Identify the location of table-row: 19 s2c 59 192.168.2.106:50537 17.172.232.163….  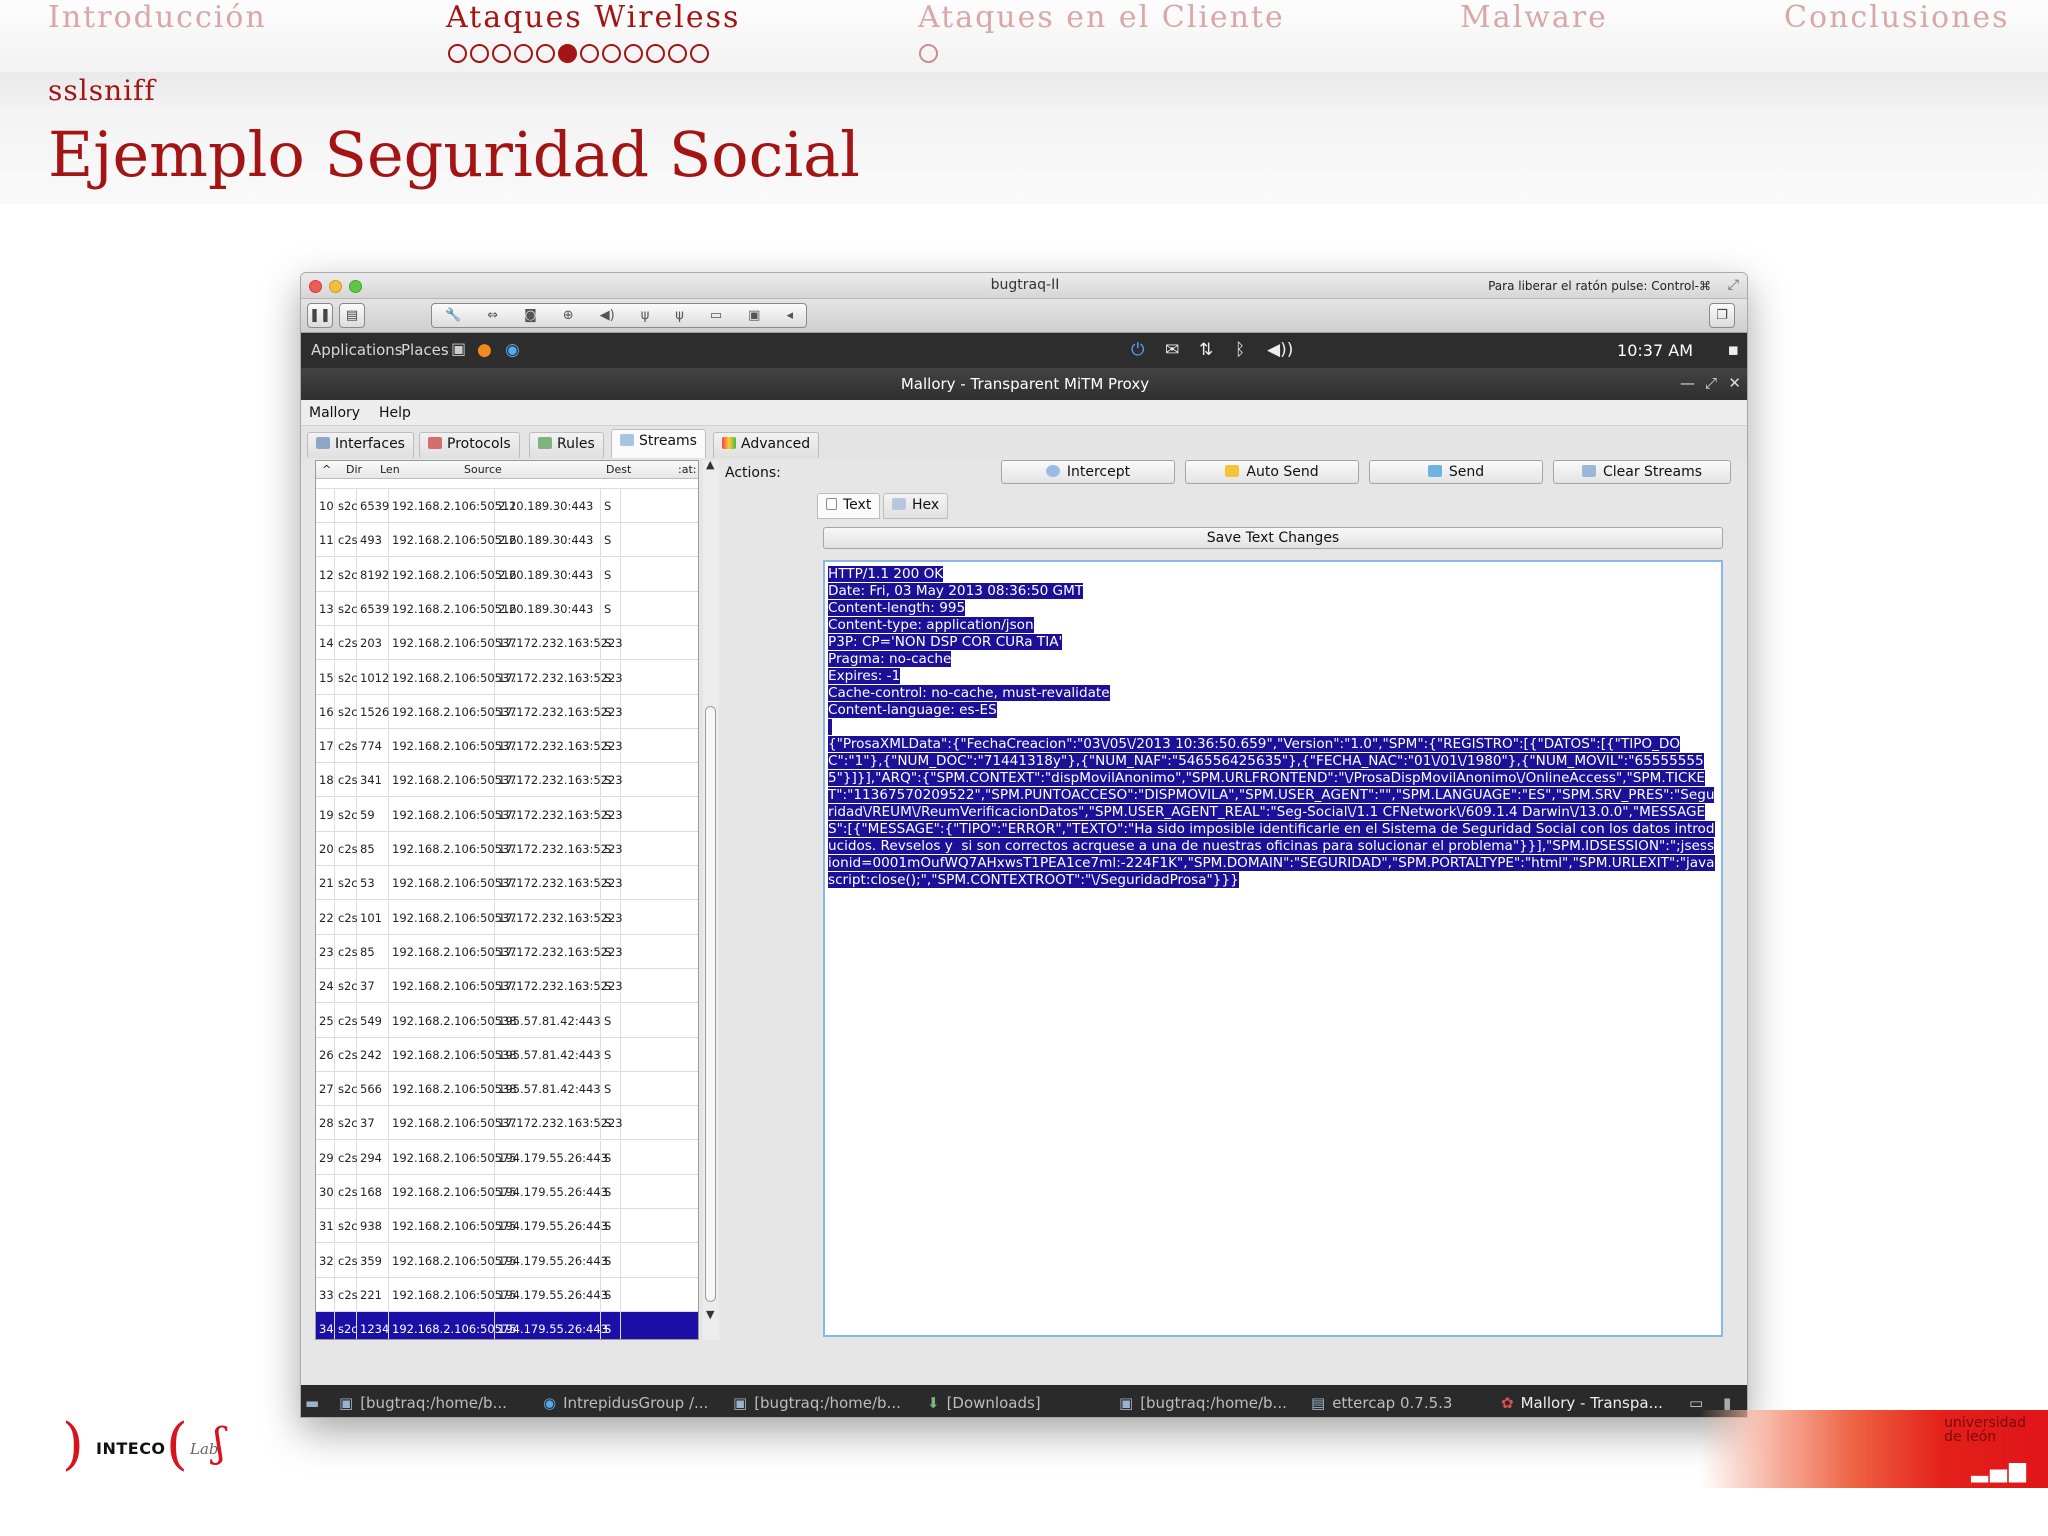
(507, 814).